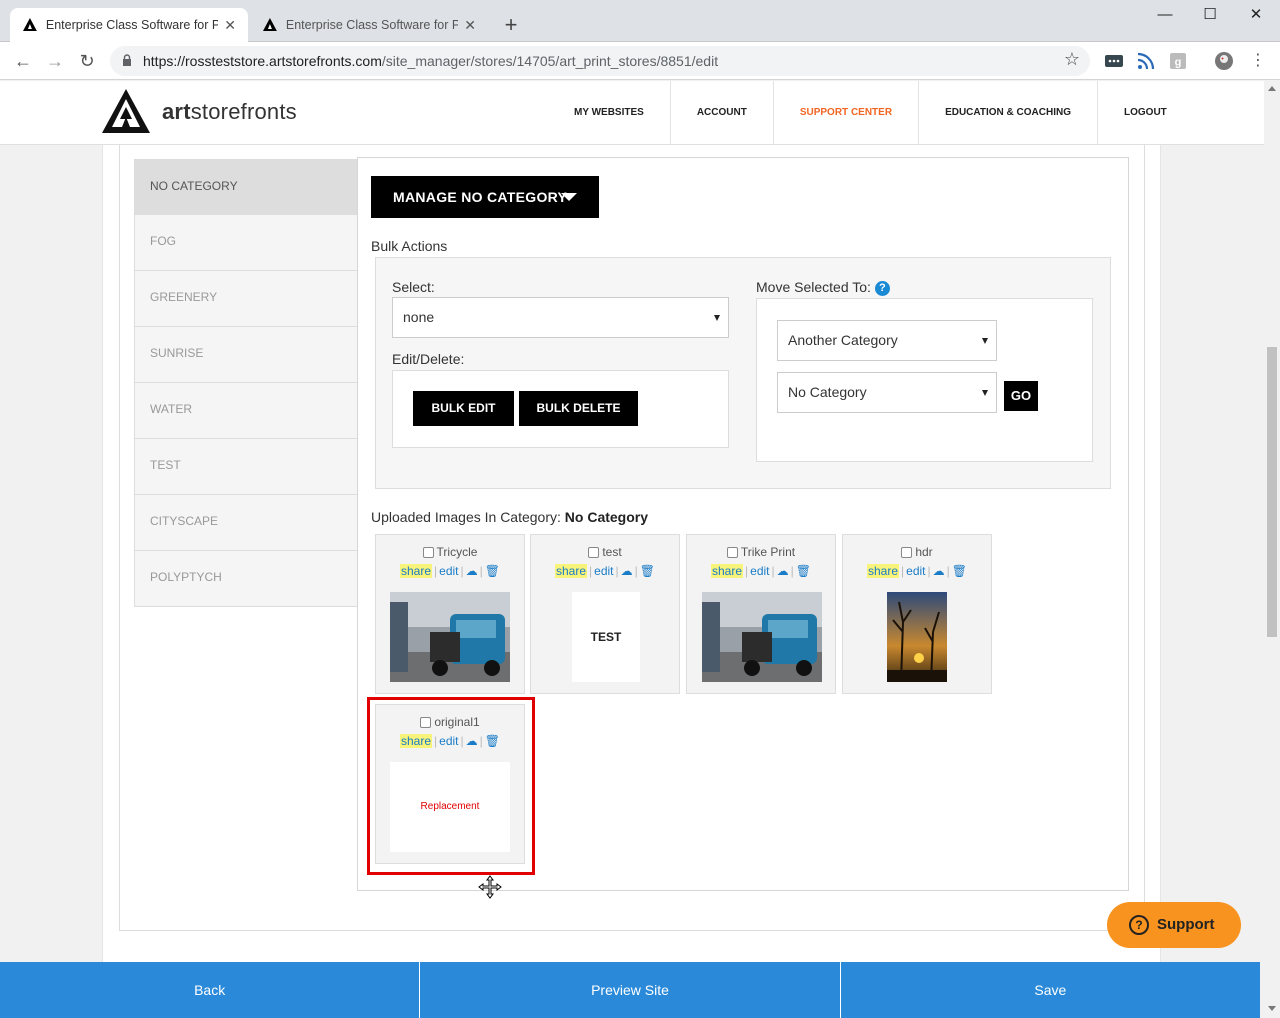  I want to click on extension-icon, so click(1114, 61).